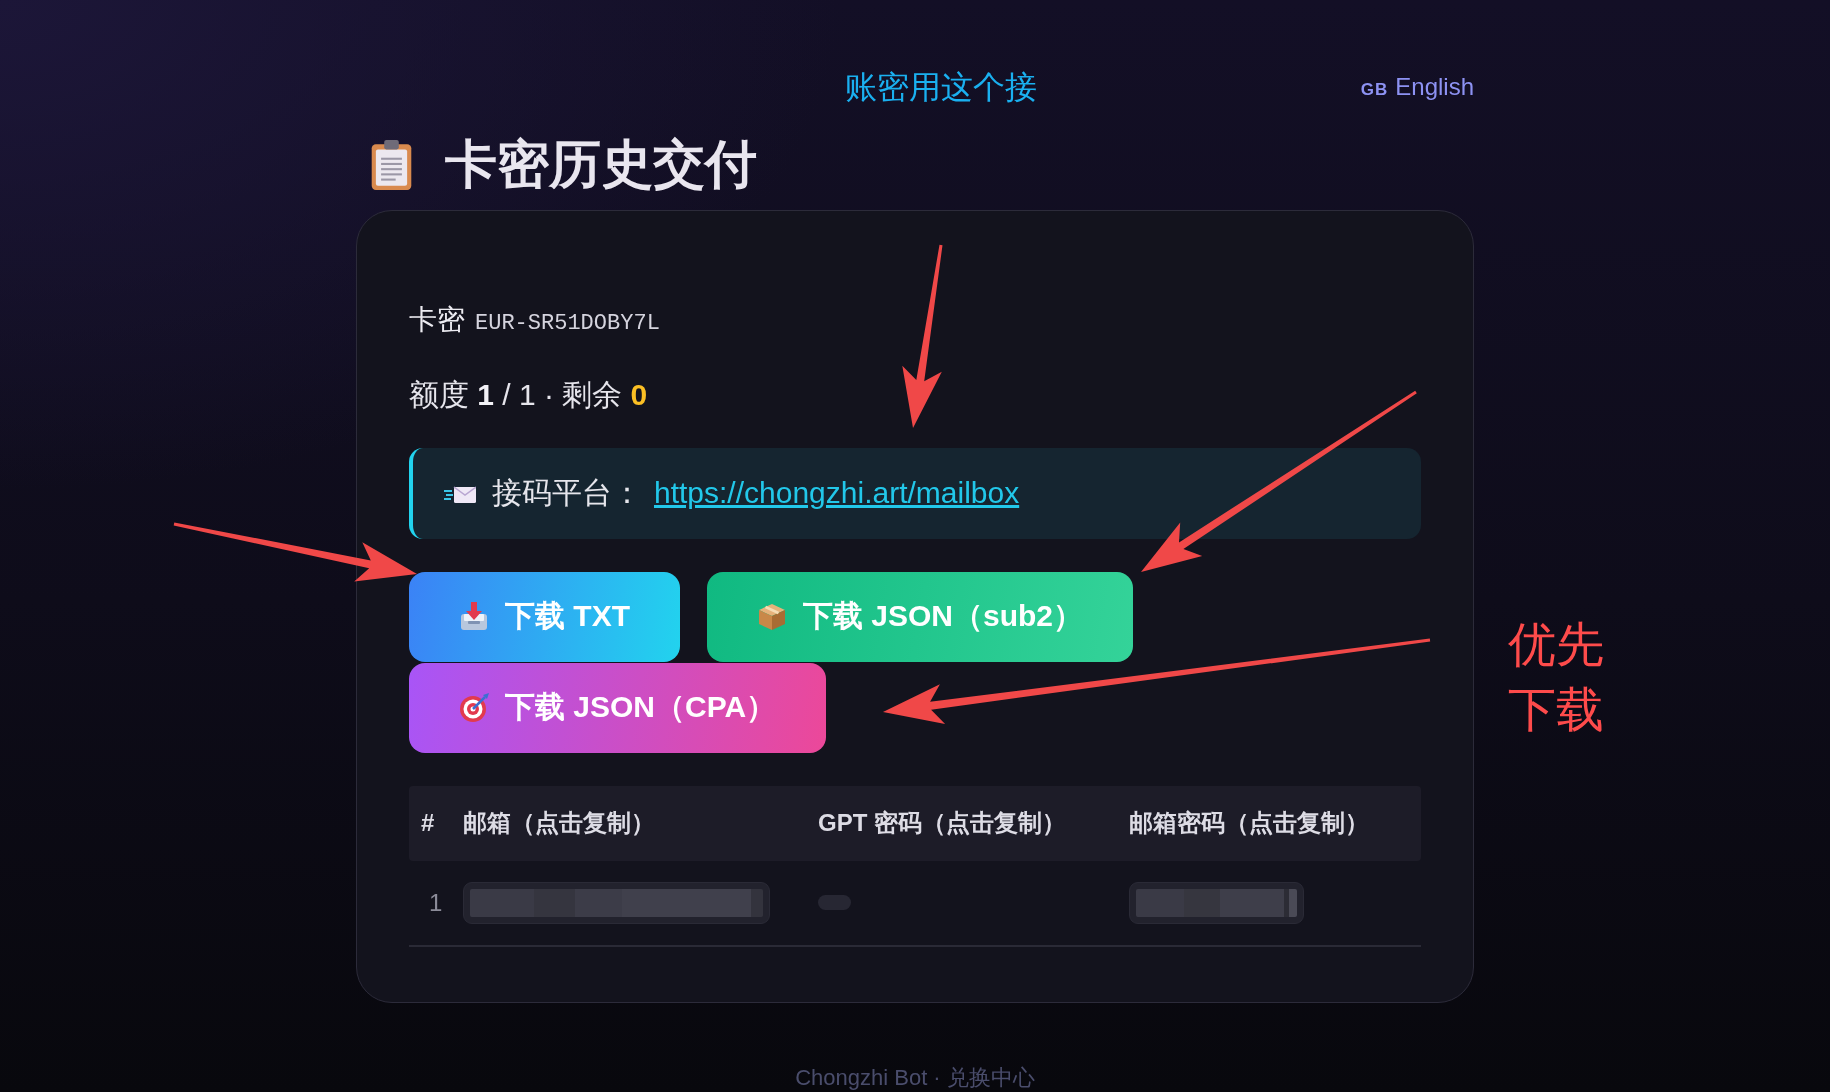 The image size is (1830, 1092). What do you see at coordinates (601, 165) in the screenshot?
I see `page-title: 卡密历史交付` at bounding box center [601, 165].